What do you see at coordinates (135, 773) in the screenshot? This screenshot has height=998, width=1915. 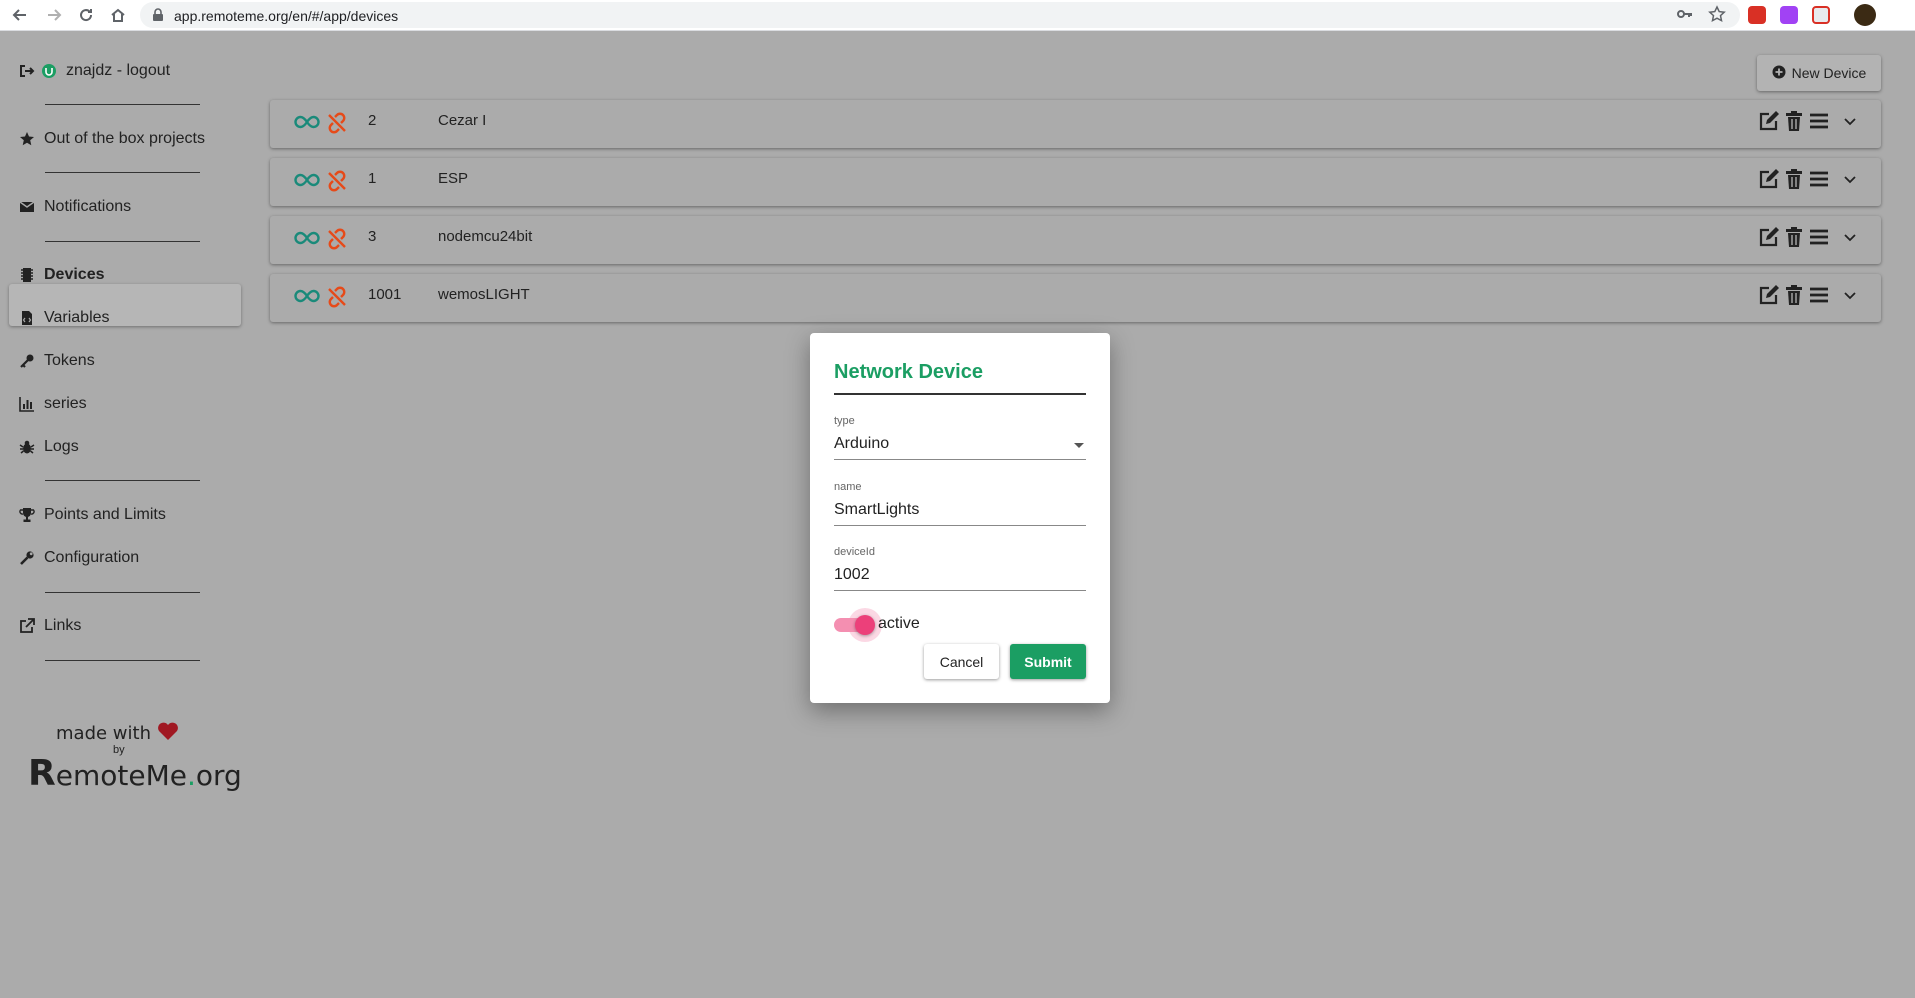 I see `remoteme-logo: RemoteMe.org` at bounding box center [135, 773].